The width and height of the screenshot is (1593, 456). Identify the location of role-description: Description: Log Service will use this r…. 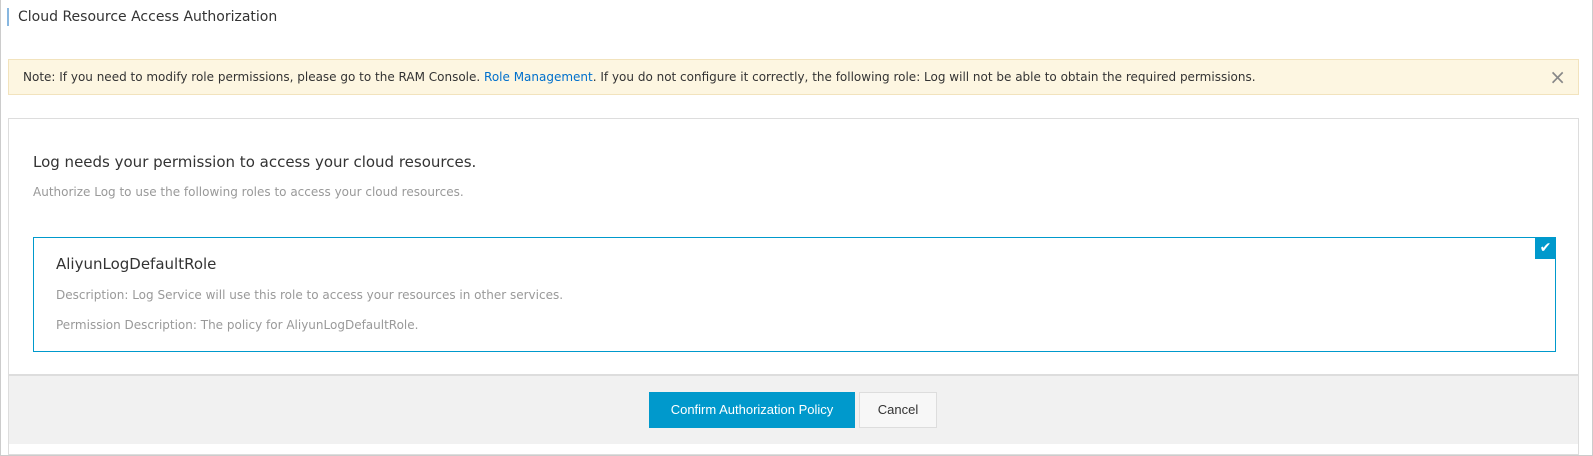
(310, 295).